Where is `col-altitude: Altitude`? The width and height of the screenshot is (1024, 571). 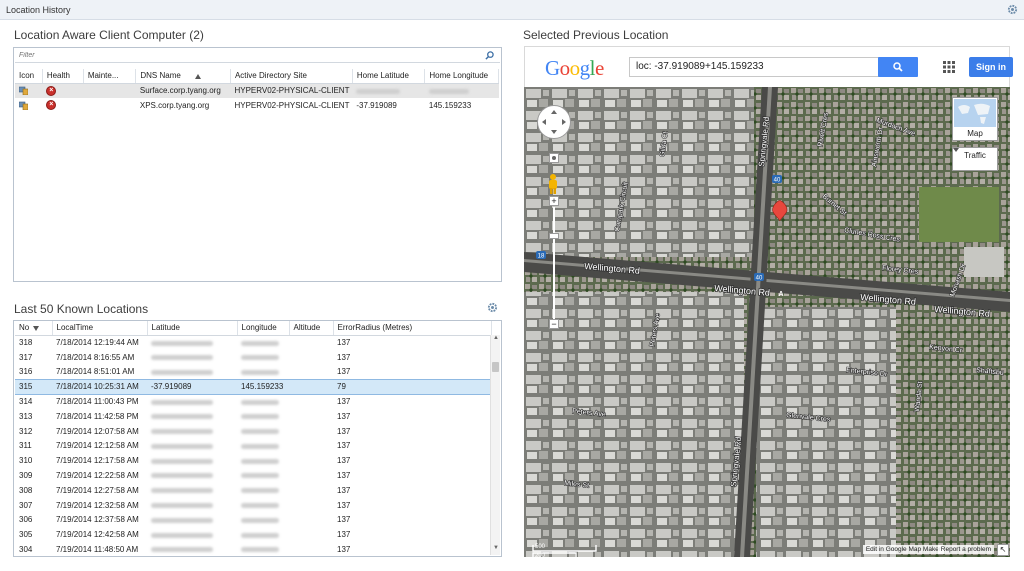
col-altitude: Altitude is located at coordinates (311, 328).